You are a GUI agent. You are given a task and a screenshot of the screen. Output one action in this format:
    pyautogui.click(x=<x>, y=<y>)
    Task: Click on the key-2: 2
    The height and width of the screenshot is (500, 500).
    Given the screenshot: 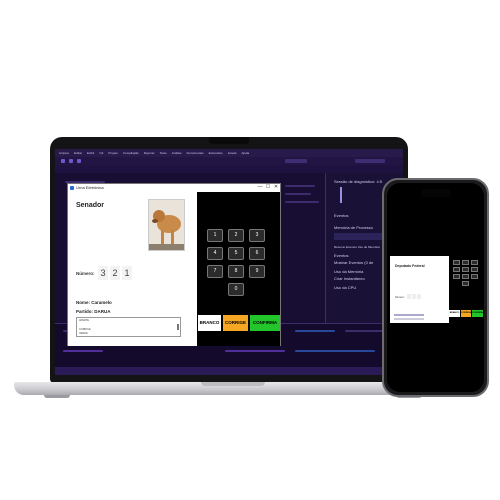 What is the action you would take?
    pyautogui.click(x=236, y=235)
    